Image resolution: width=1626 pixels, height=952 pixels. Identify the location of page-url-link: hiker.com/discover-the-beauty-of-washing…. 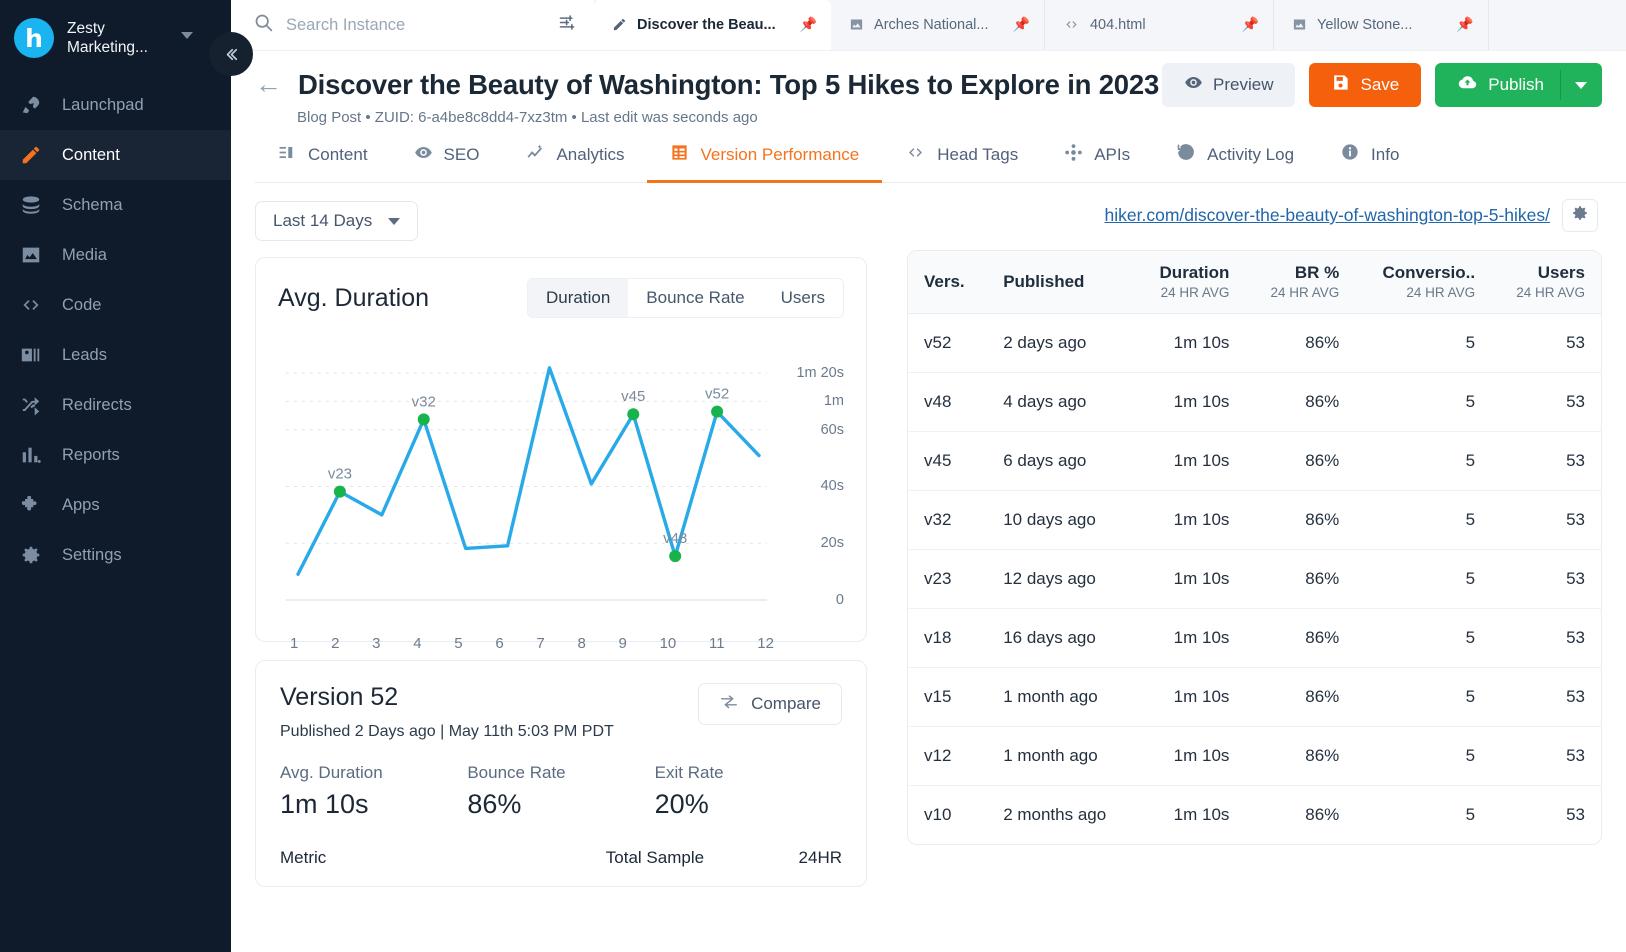
(1327, 215).